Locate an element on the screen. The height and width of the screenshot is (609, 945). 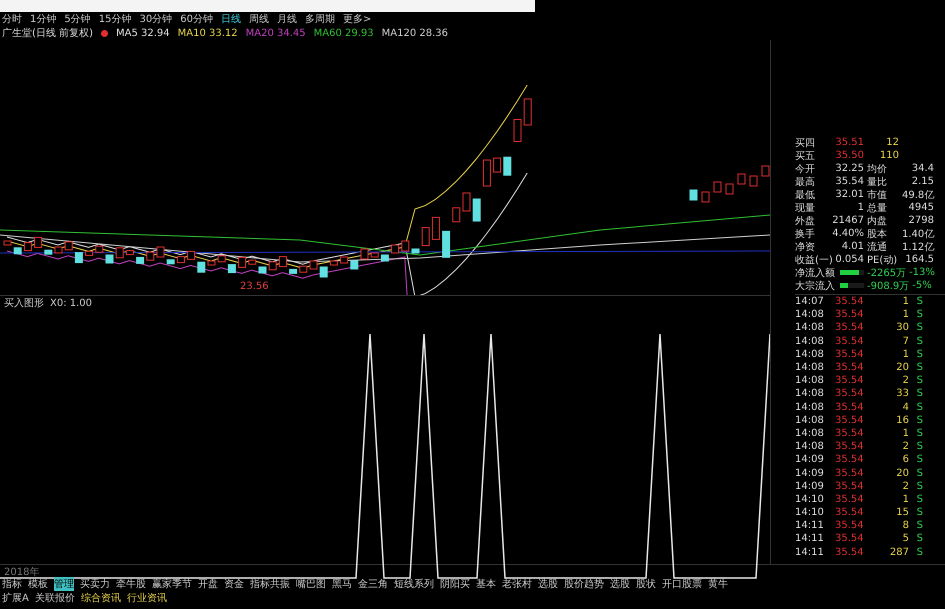
indicator-tab: 基本 is located at coordinates (486, 584).